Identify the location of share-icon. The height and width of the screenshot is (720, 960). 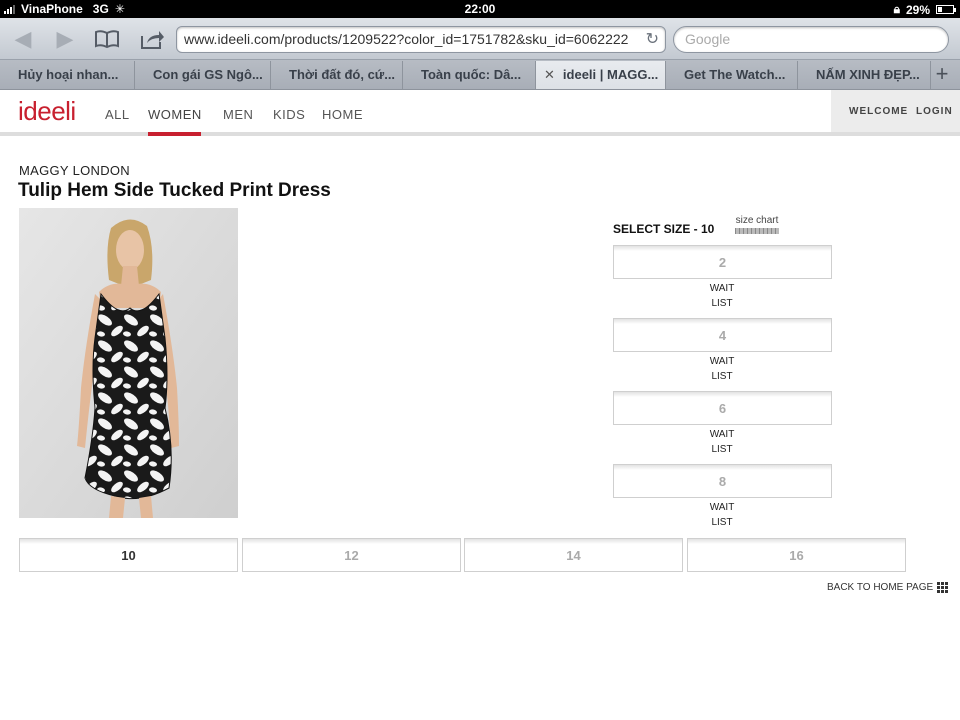
(152, 39).